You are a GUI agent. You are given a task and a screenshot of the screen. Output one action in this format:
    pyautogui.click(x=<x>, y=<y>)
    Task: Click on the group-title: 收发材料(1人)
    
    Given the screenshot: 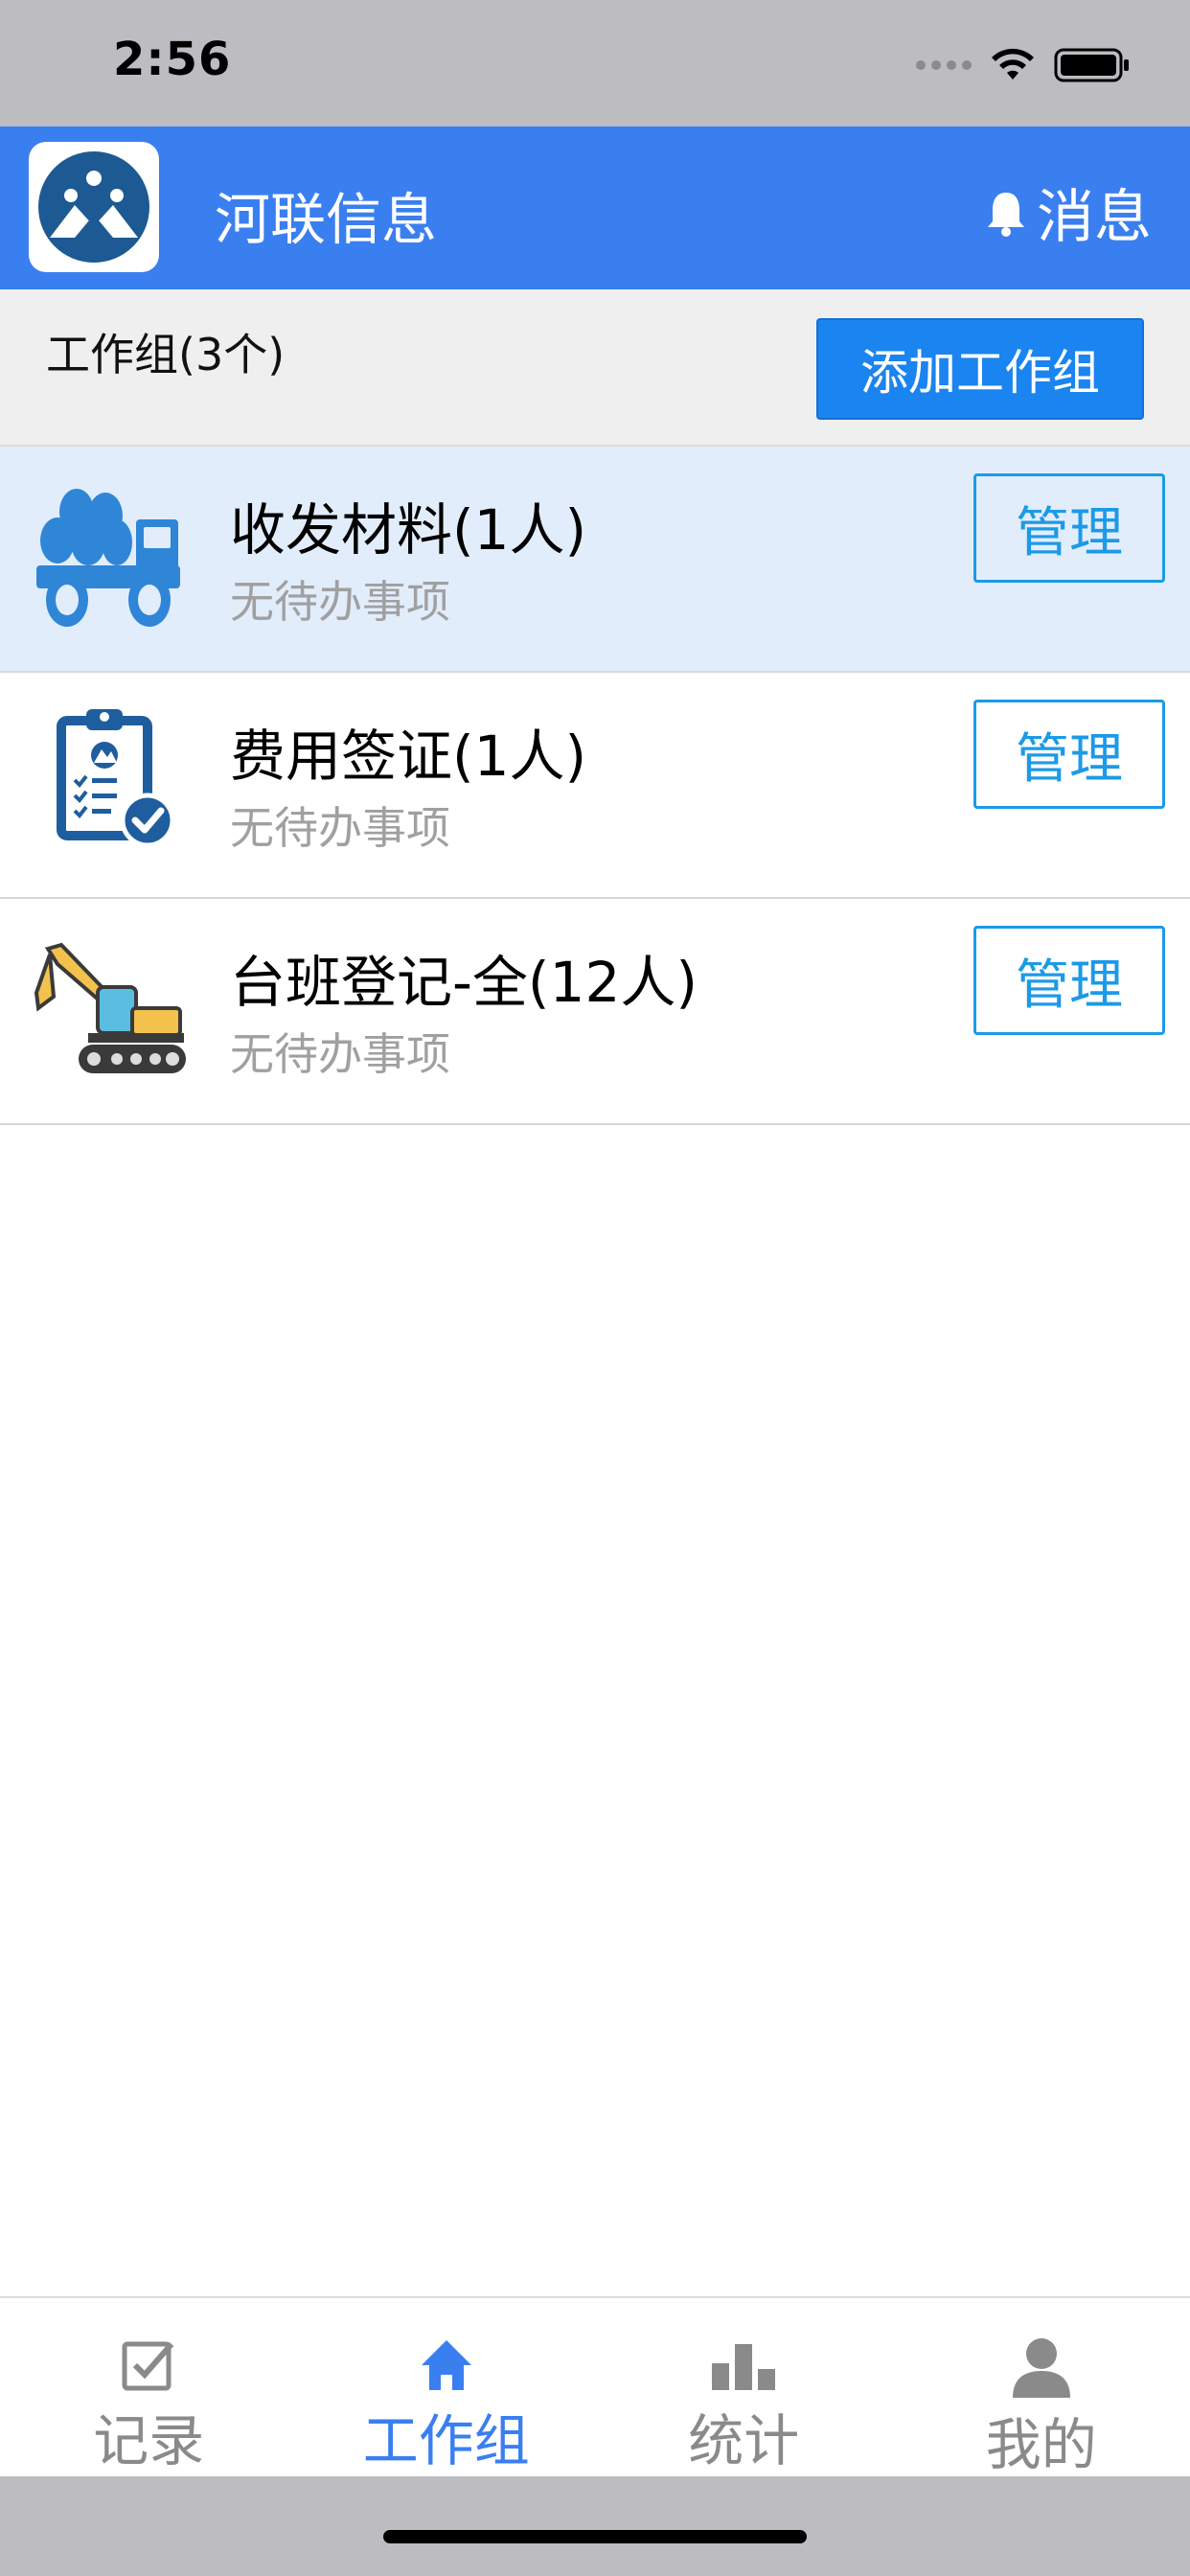 What is the action you would take?
    pyautogui.click(x=409, y=530)
    